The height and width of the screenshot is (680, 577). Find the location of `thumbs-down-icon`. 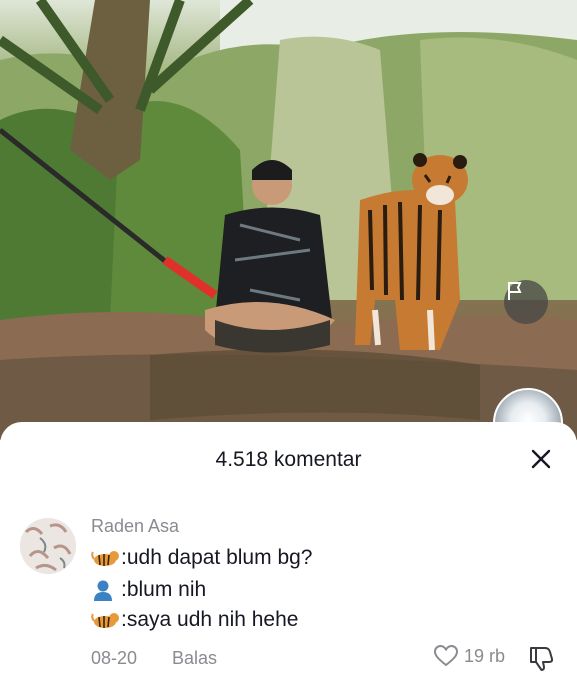

thumbs-down-icon is located at coordinates (542, 659).